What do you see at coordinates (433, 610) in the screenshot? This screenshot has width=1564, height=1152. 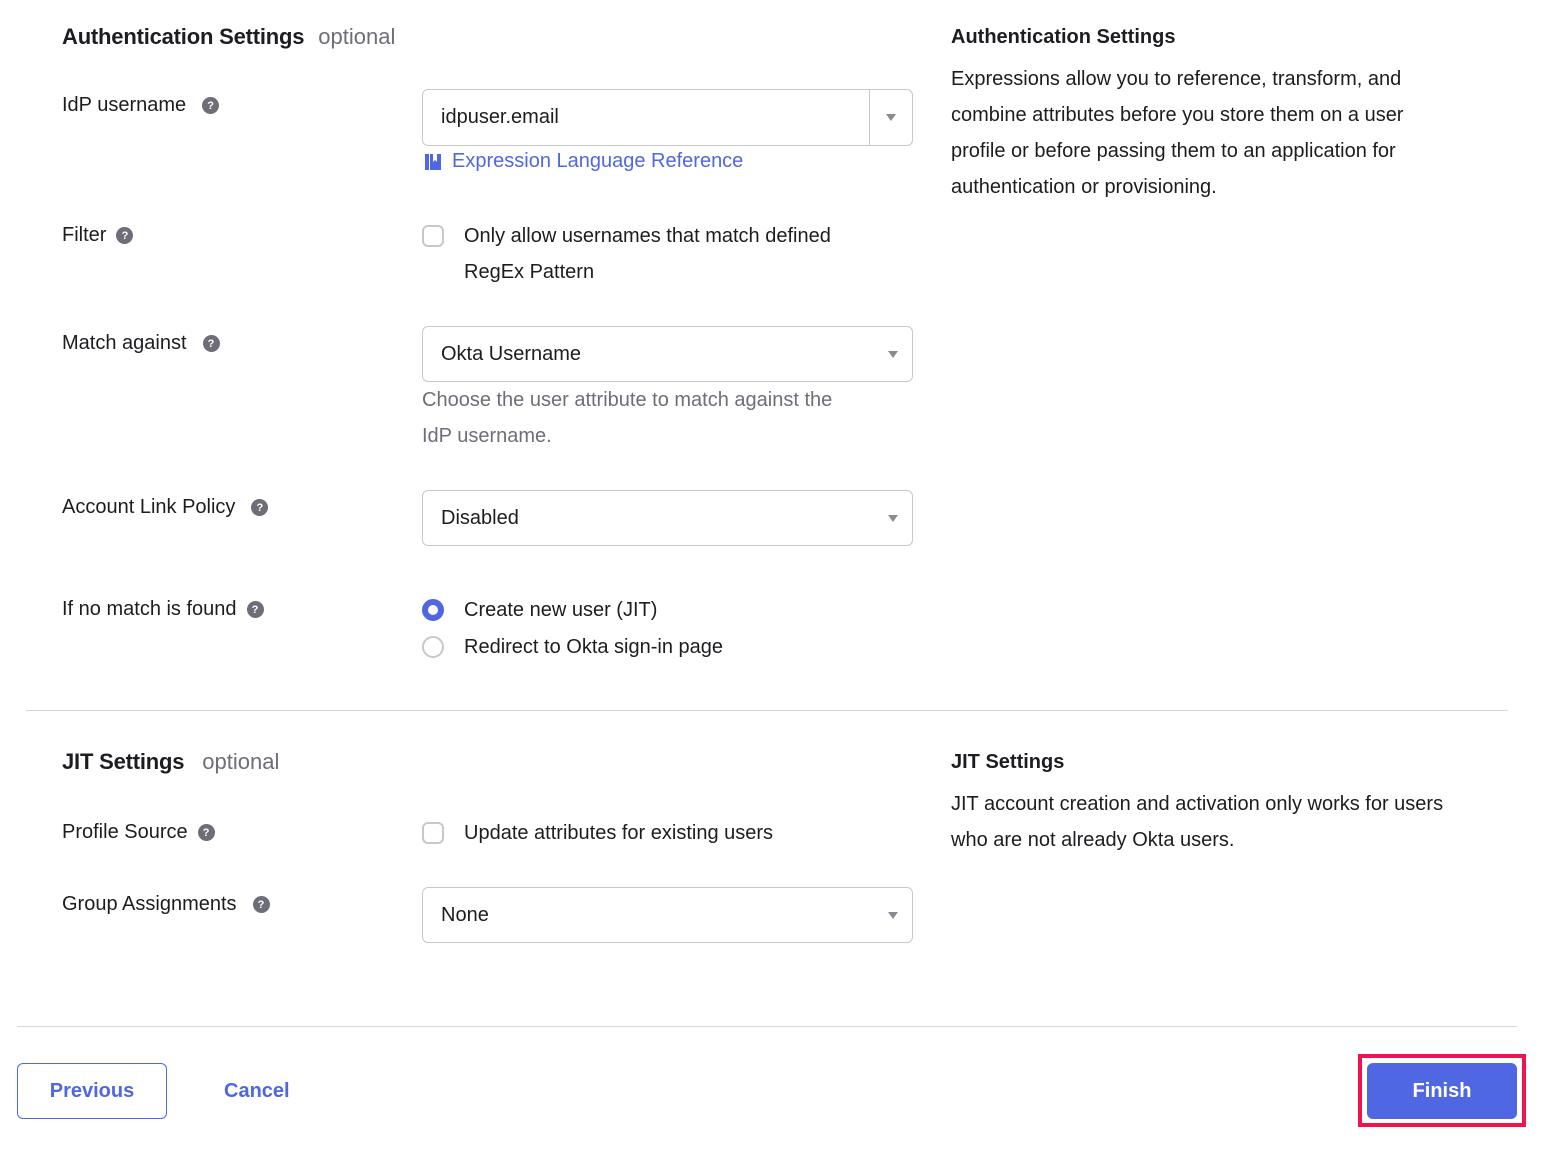 I see `radio-create-new-user` at bounding box center [433, 610].